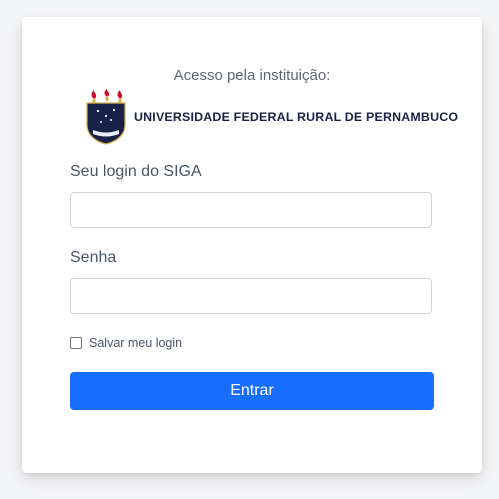  I want to click on remember-login-row: Salvar meu login, so click(126, 343).